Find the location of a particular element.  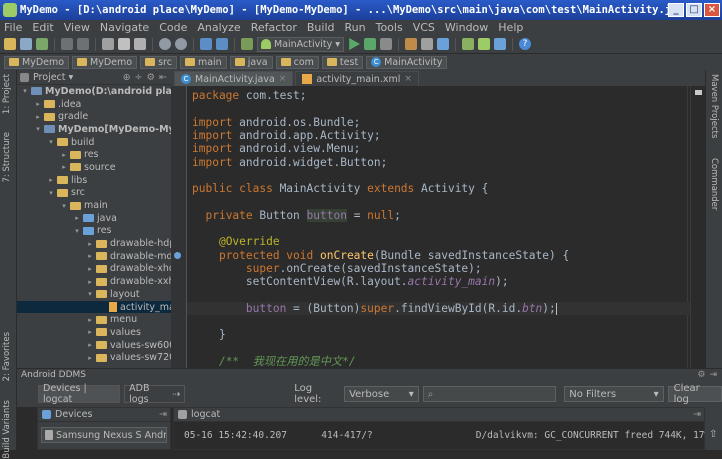

tree-node: ▸ menu is located at coordinates (94, 319).